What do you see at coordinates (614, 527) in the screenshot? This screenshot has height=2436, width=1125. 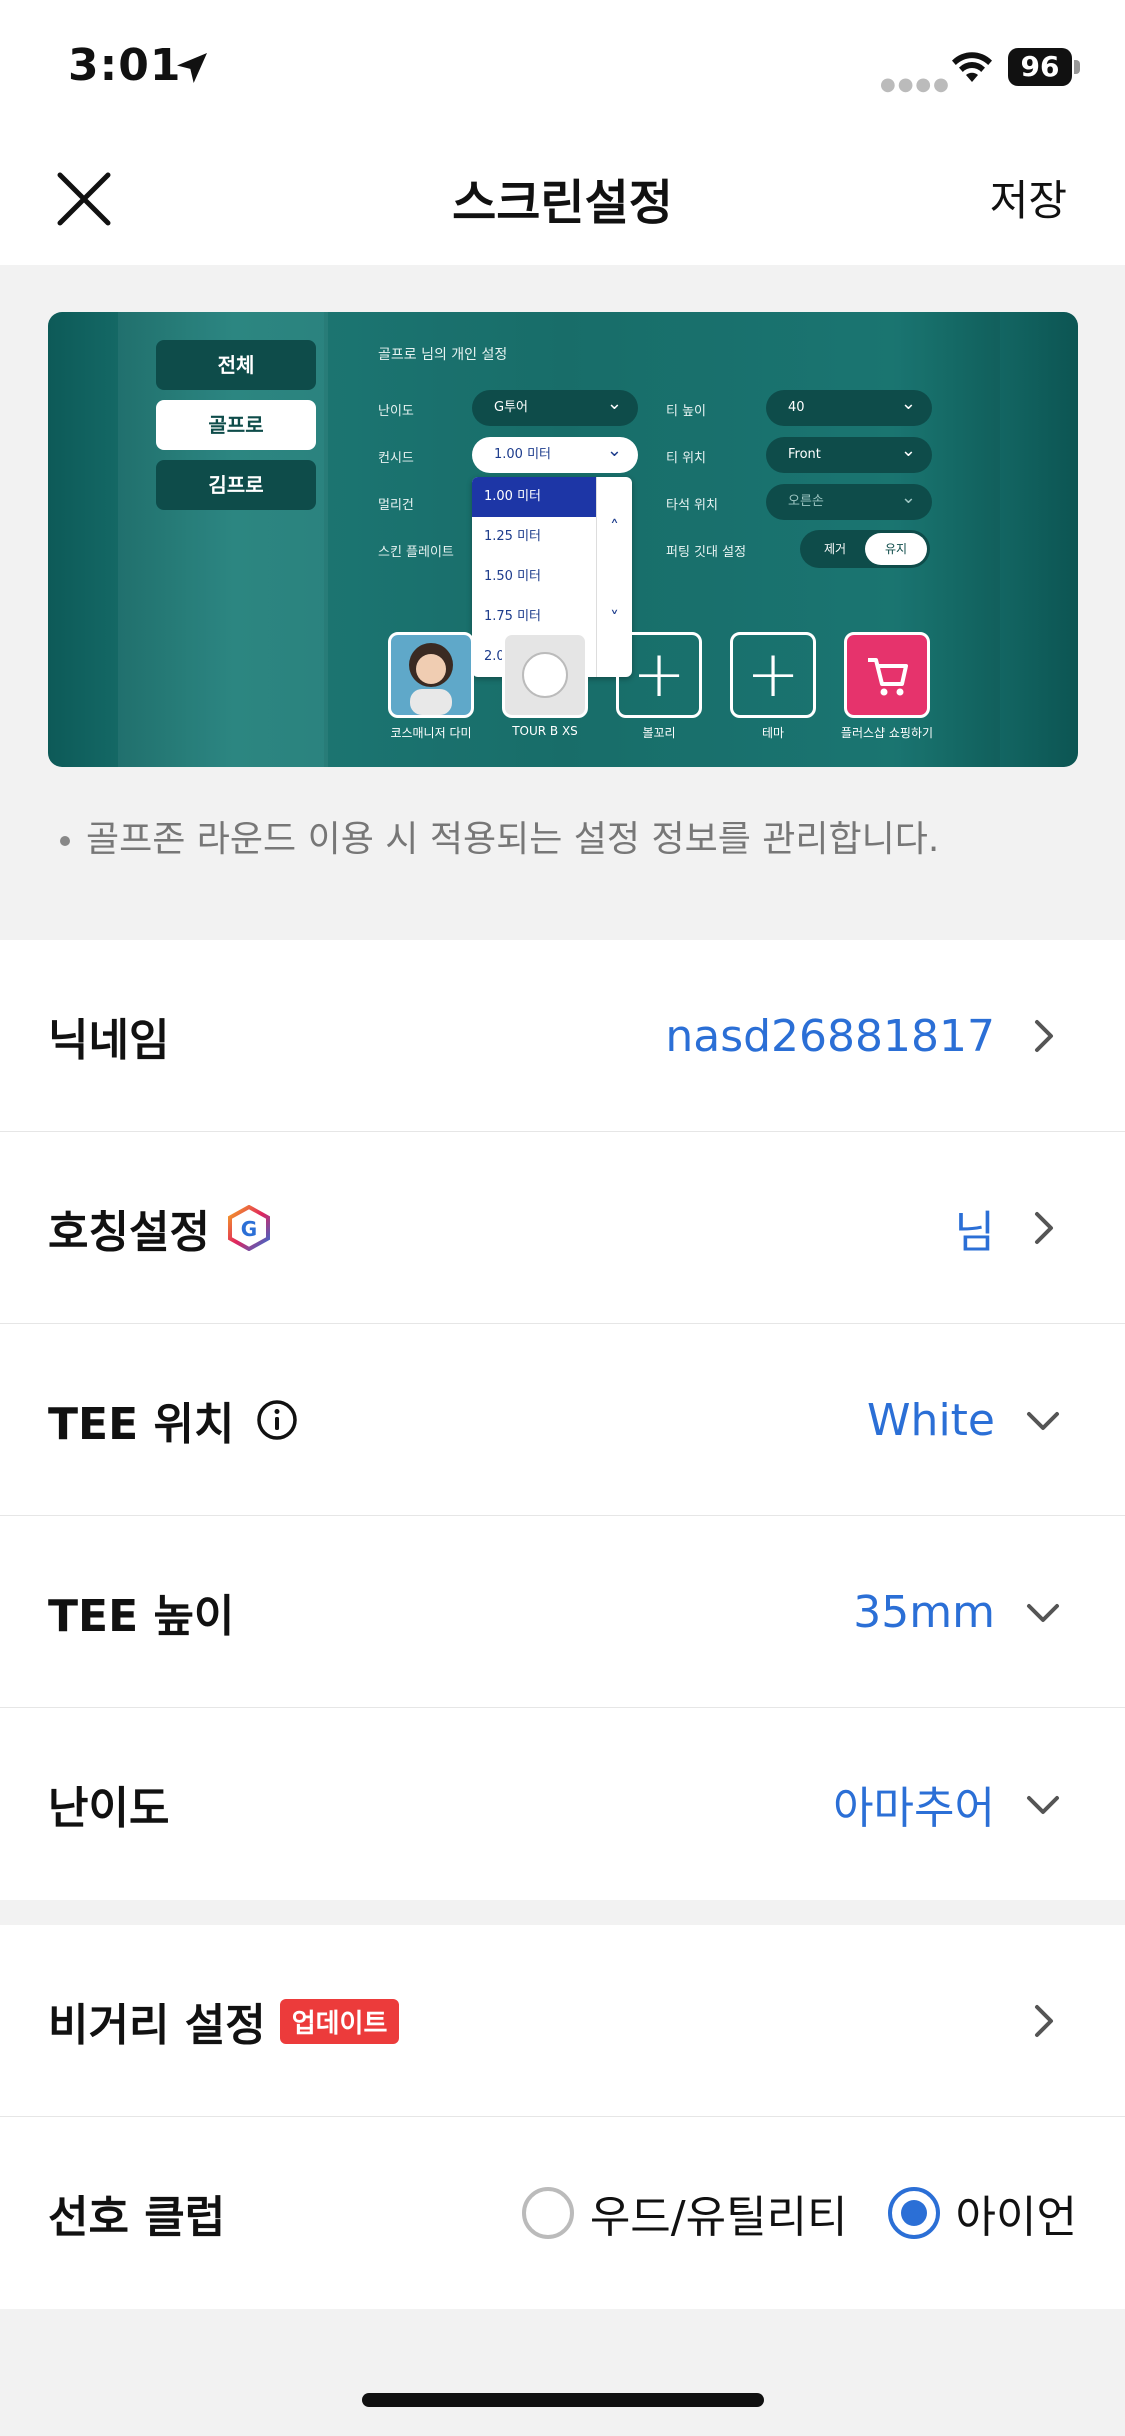 I see `chevron-up-icon: ˄` at bounding box center [614, 527].